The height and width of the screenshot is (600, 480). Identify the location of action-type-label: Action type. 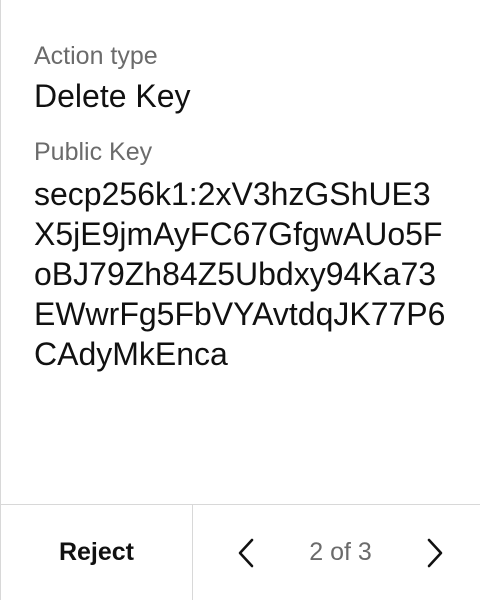
(96, 56).